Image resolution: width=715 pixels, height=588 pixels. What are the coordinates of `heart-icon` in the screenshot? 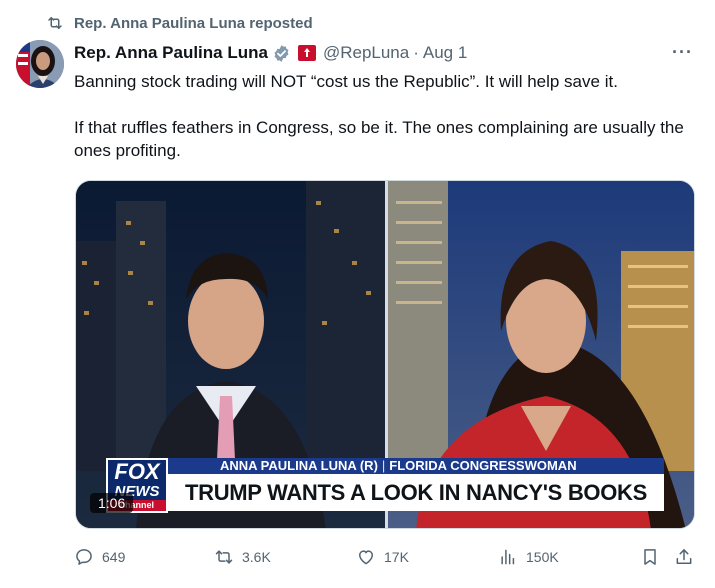 It's located at (366, 557).